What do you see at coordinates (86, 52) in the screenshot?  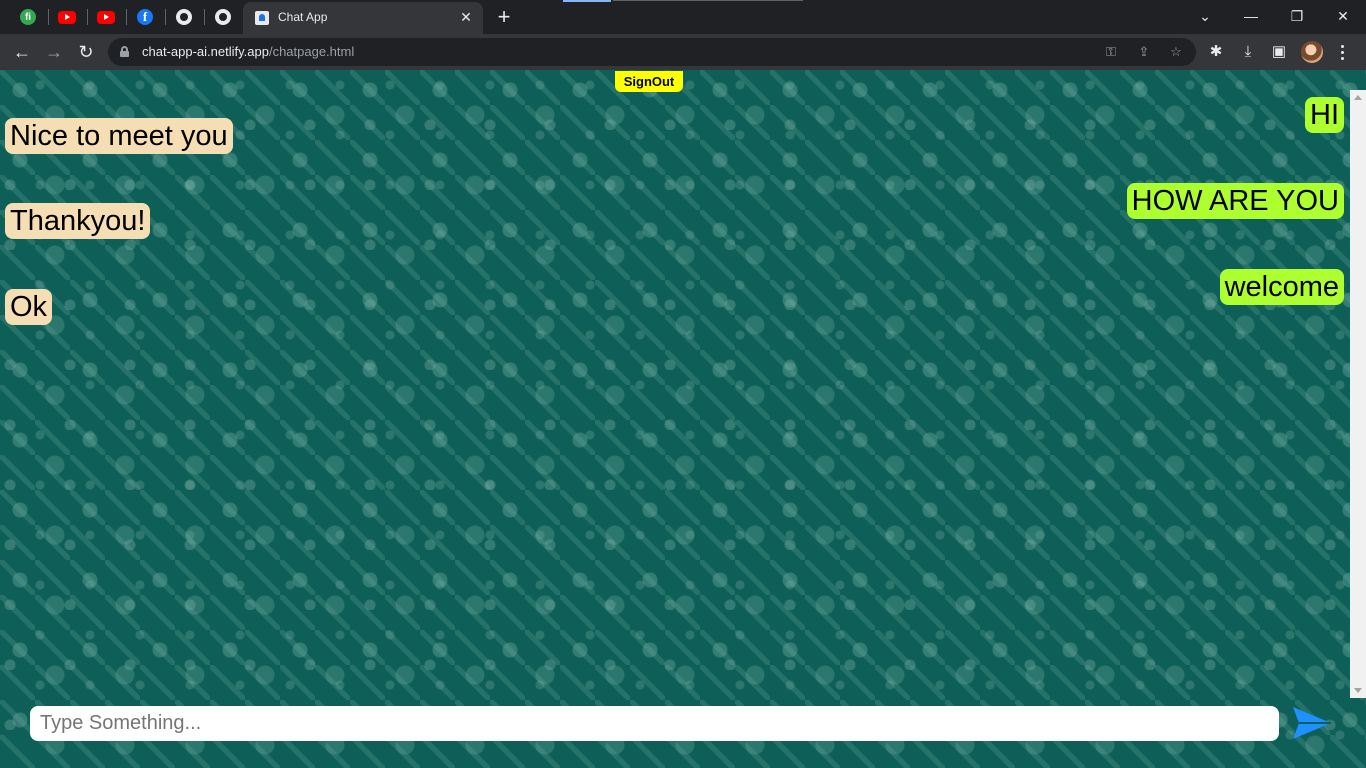 I see `reload-button: ↻` at bounding box center [86, 52].